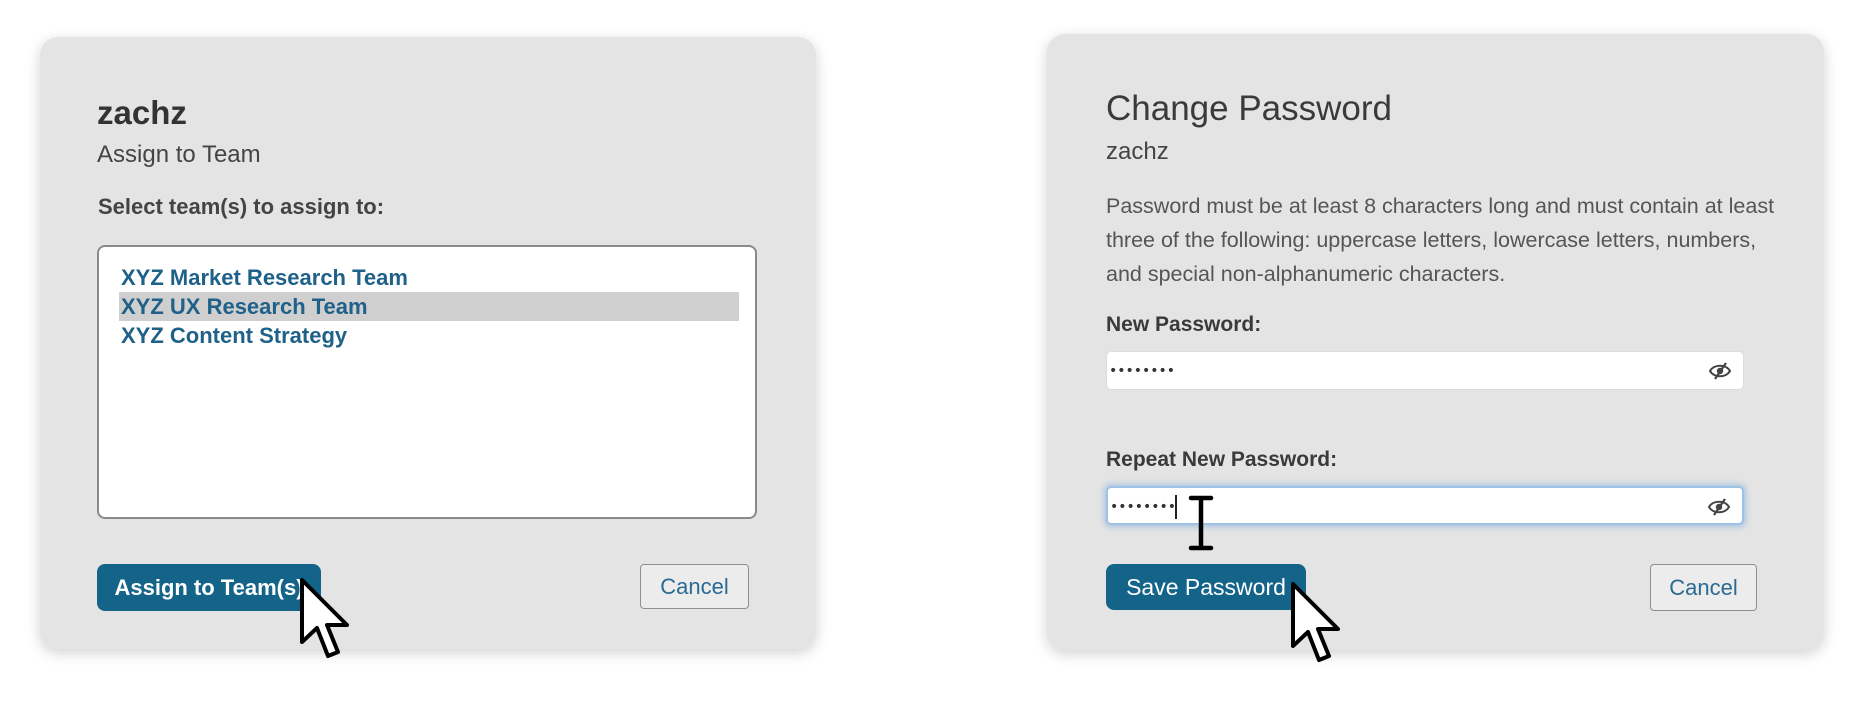  What do you see at coordinates (1184, 324) in the screenshot?
I see `new-password-label: New Password:` at bounding box center [1184, 324].